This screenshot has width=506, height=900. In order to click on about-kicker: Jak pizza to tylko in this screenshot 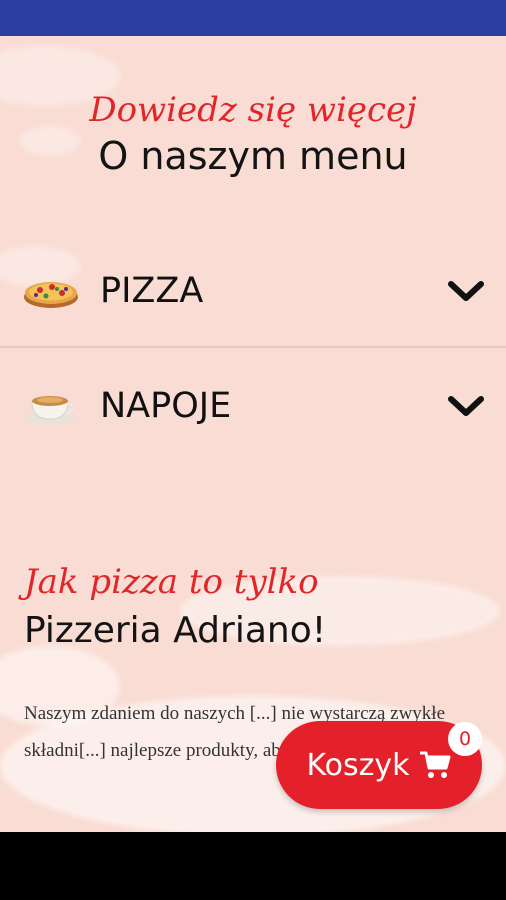, I will do `click(171, 582)`.